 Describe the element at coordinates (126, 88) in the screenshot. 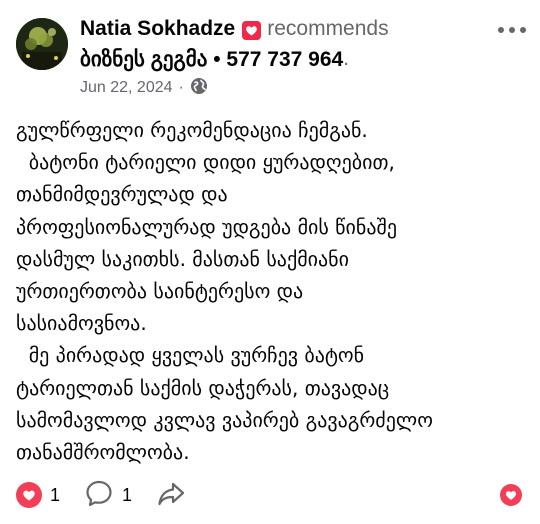

I see `post-date: Jun 22, 2024` at that location.